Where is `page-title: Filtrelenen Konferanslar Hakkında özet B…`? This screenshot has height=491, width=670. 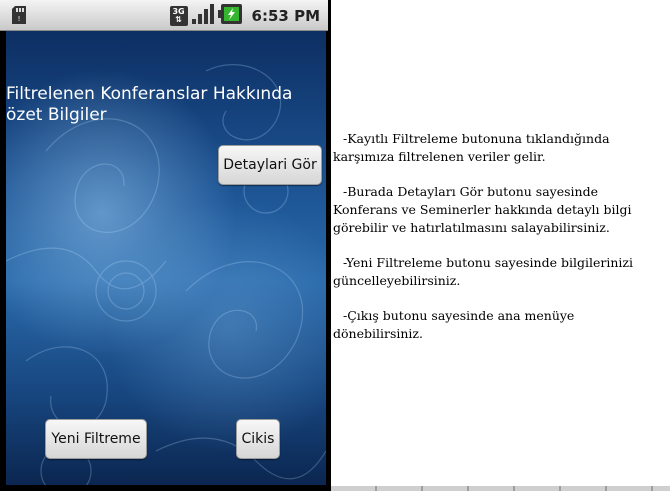 page-title: Filtrelenen Konferanslar Hakkında özet B… is located at coordinates (149, 104).